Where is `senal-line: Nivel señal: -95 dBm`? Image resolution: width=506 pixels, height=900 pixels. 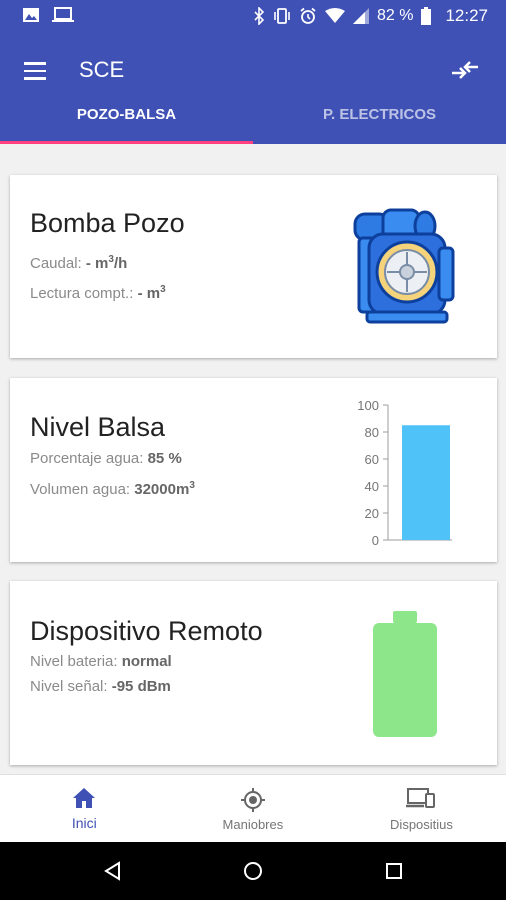
senal-line: Nivel señal: -95 dBm is located at coordinates (100, 686).